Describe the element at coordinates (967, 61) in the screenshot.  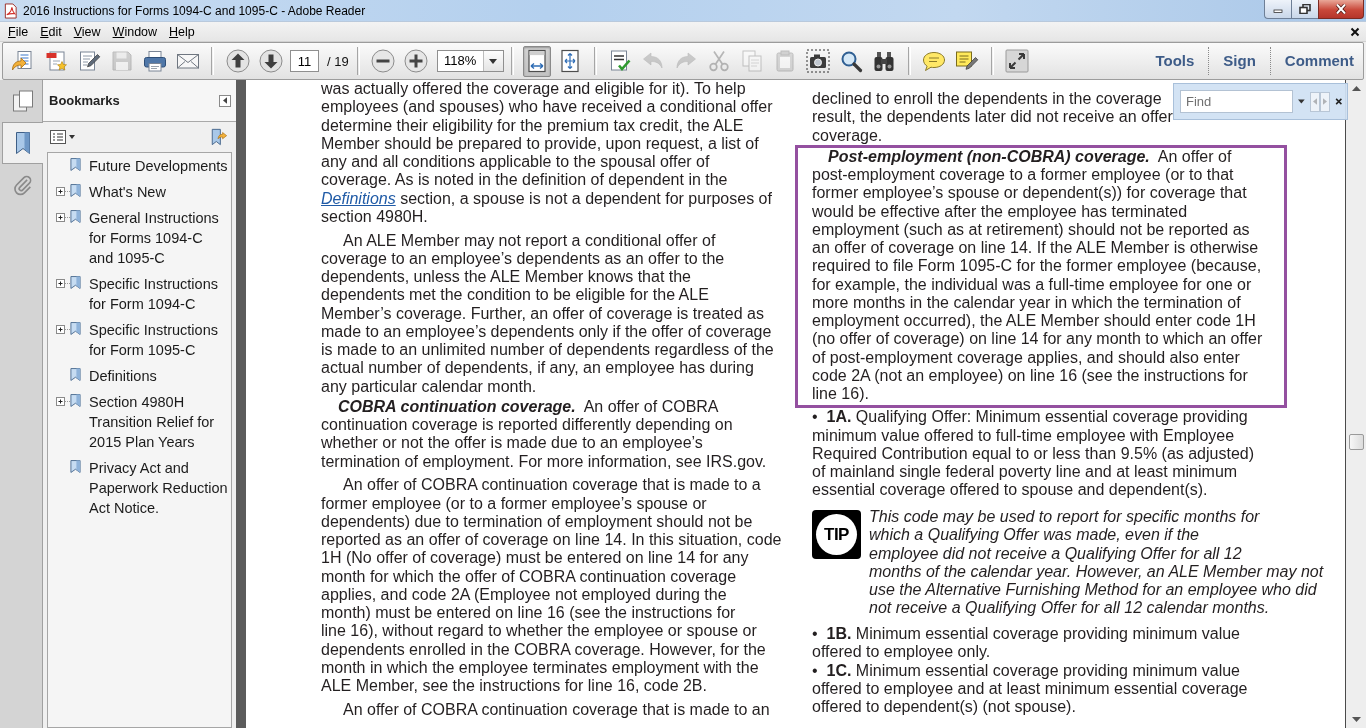
I see `note-pen-icon` at that location.